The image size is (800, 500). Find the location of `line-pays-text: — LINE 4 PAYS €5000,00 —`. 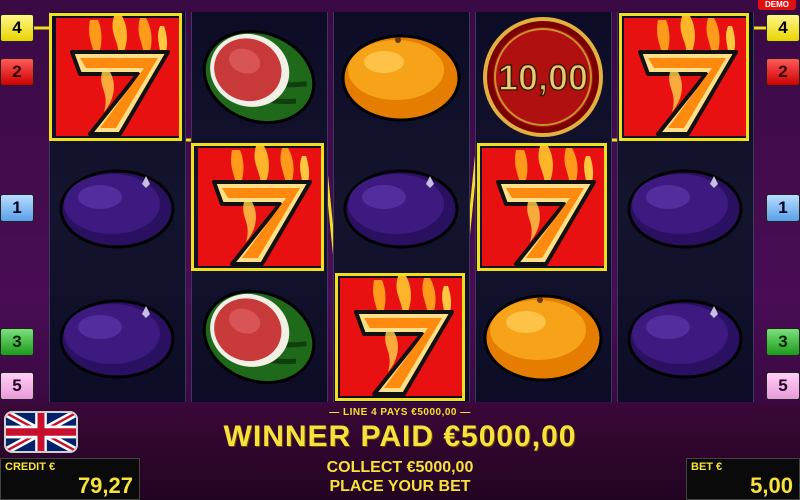

line-pays-text: — LINE 4 PAYS €5000,00 — is located at coordinates (400, 412).